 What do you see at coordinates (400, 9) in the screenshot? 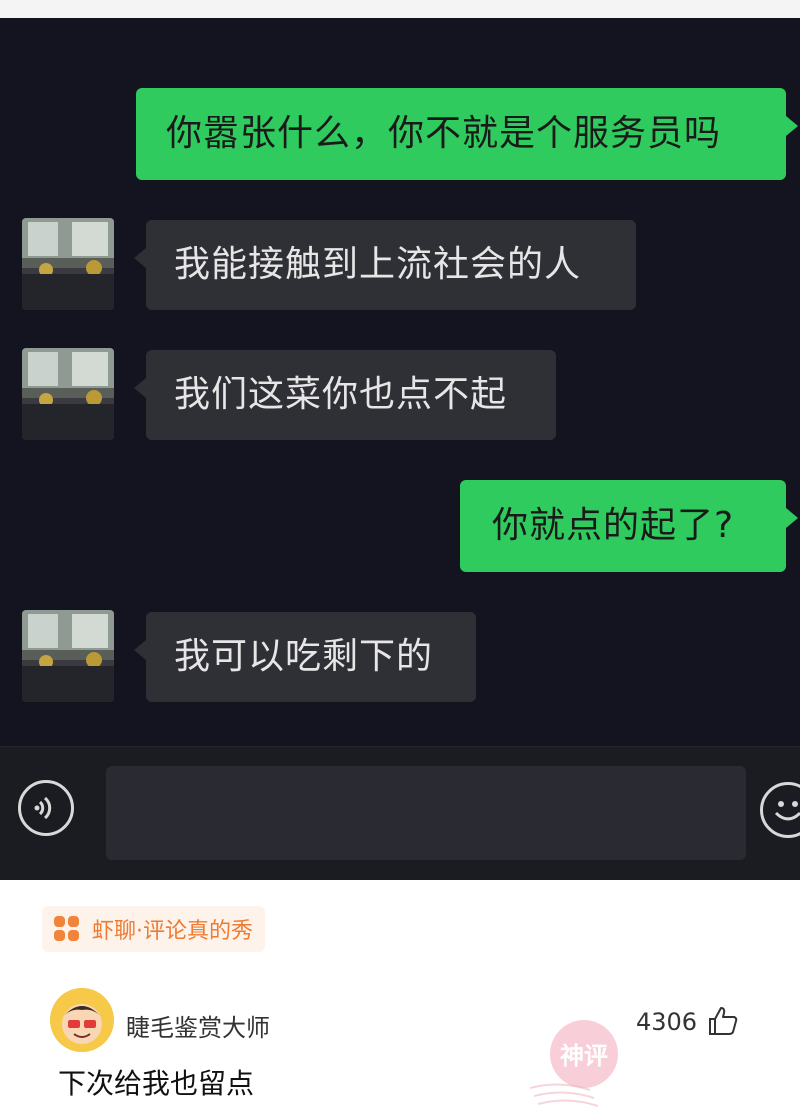
I see `top-strip` at bounding box center [400, 9].